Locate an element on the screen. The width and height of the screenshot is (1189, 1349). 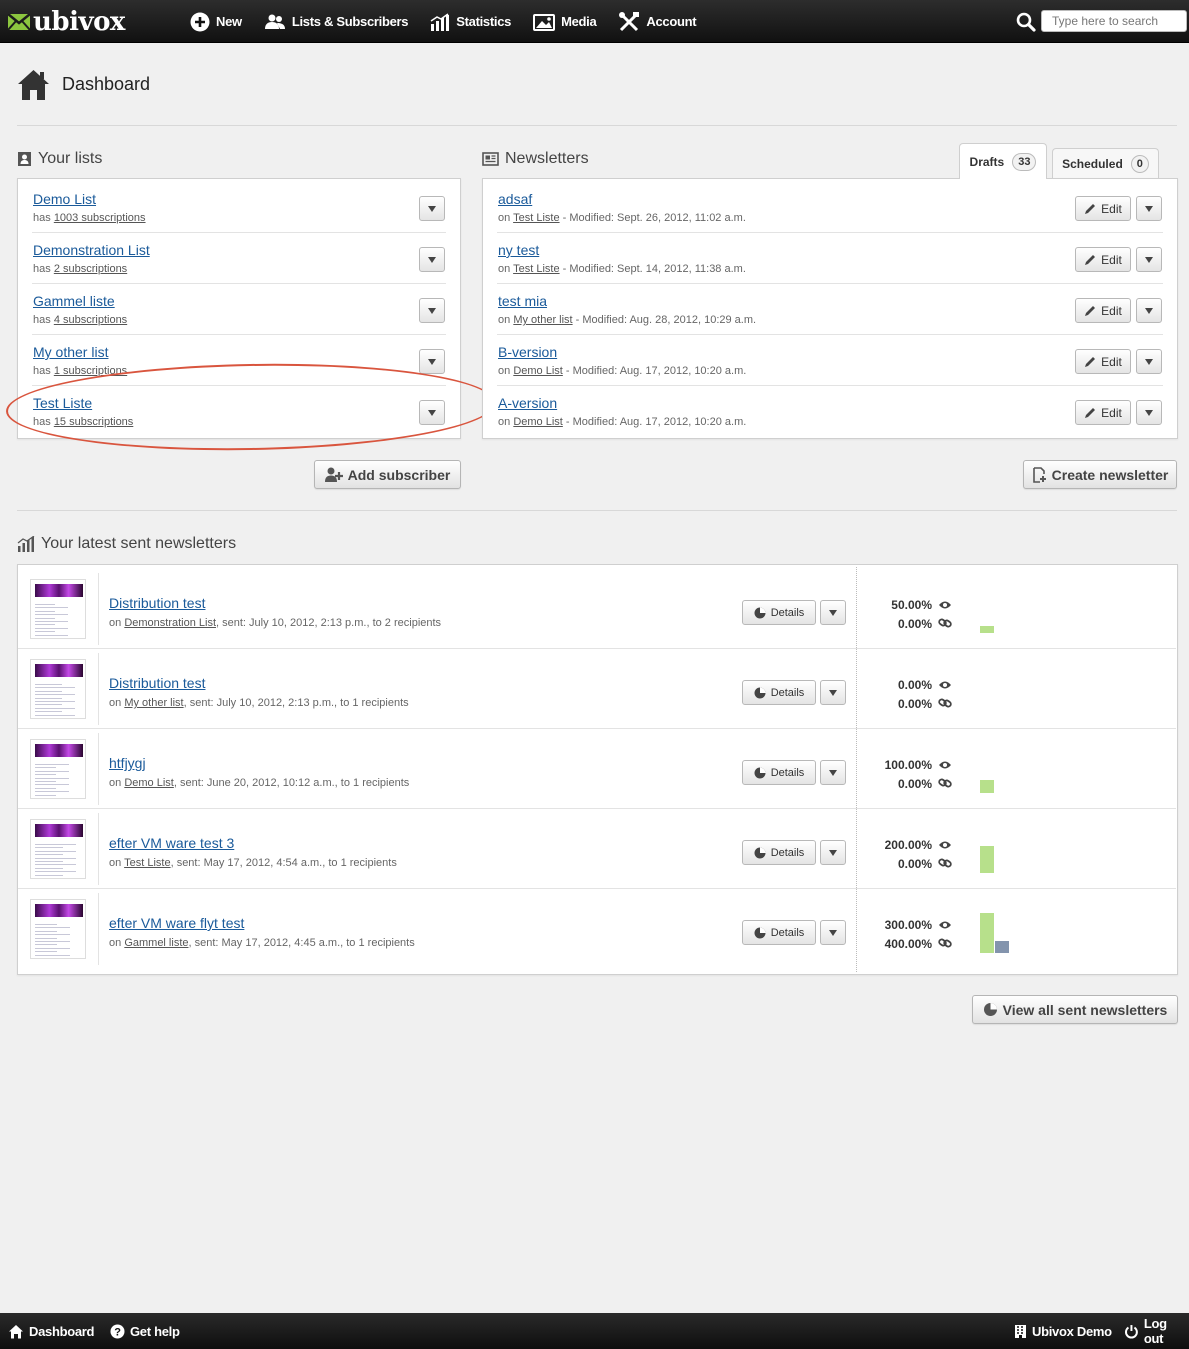
sent-list-link: Test Liste is located at coordinates (147, 863).